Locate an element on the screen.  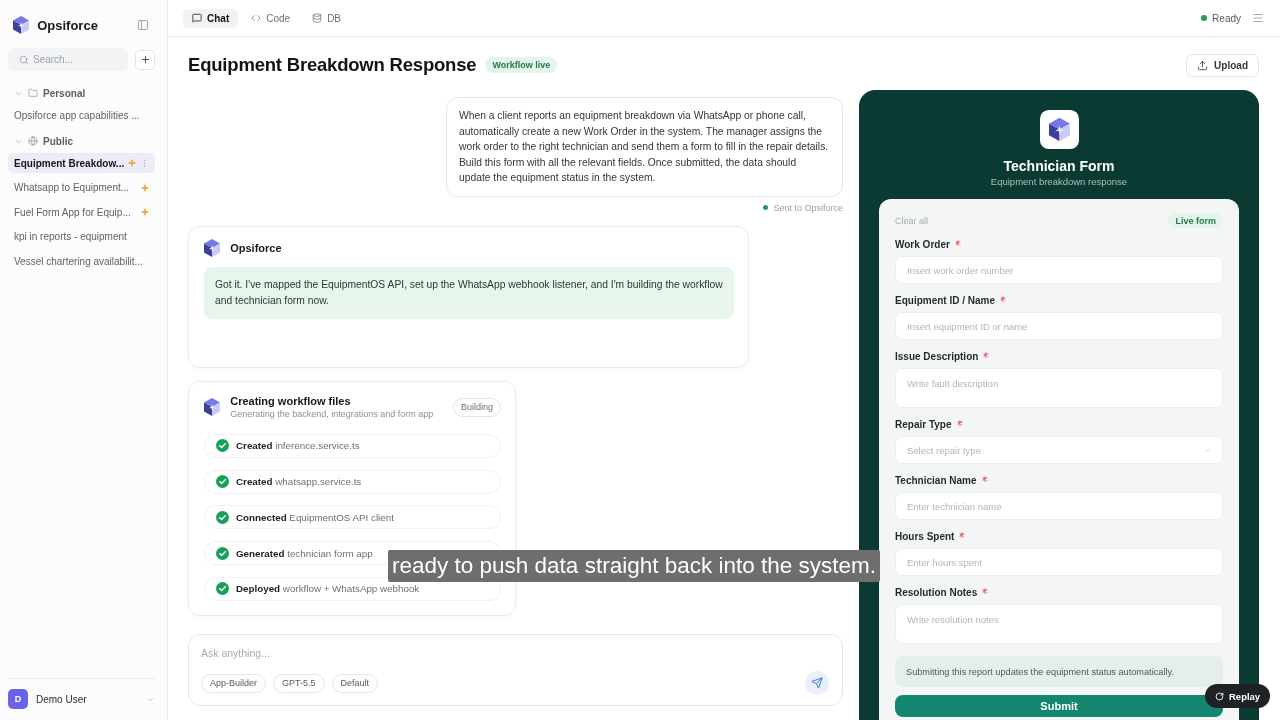
tab: DB is located at coordinates (327, 18).